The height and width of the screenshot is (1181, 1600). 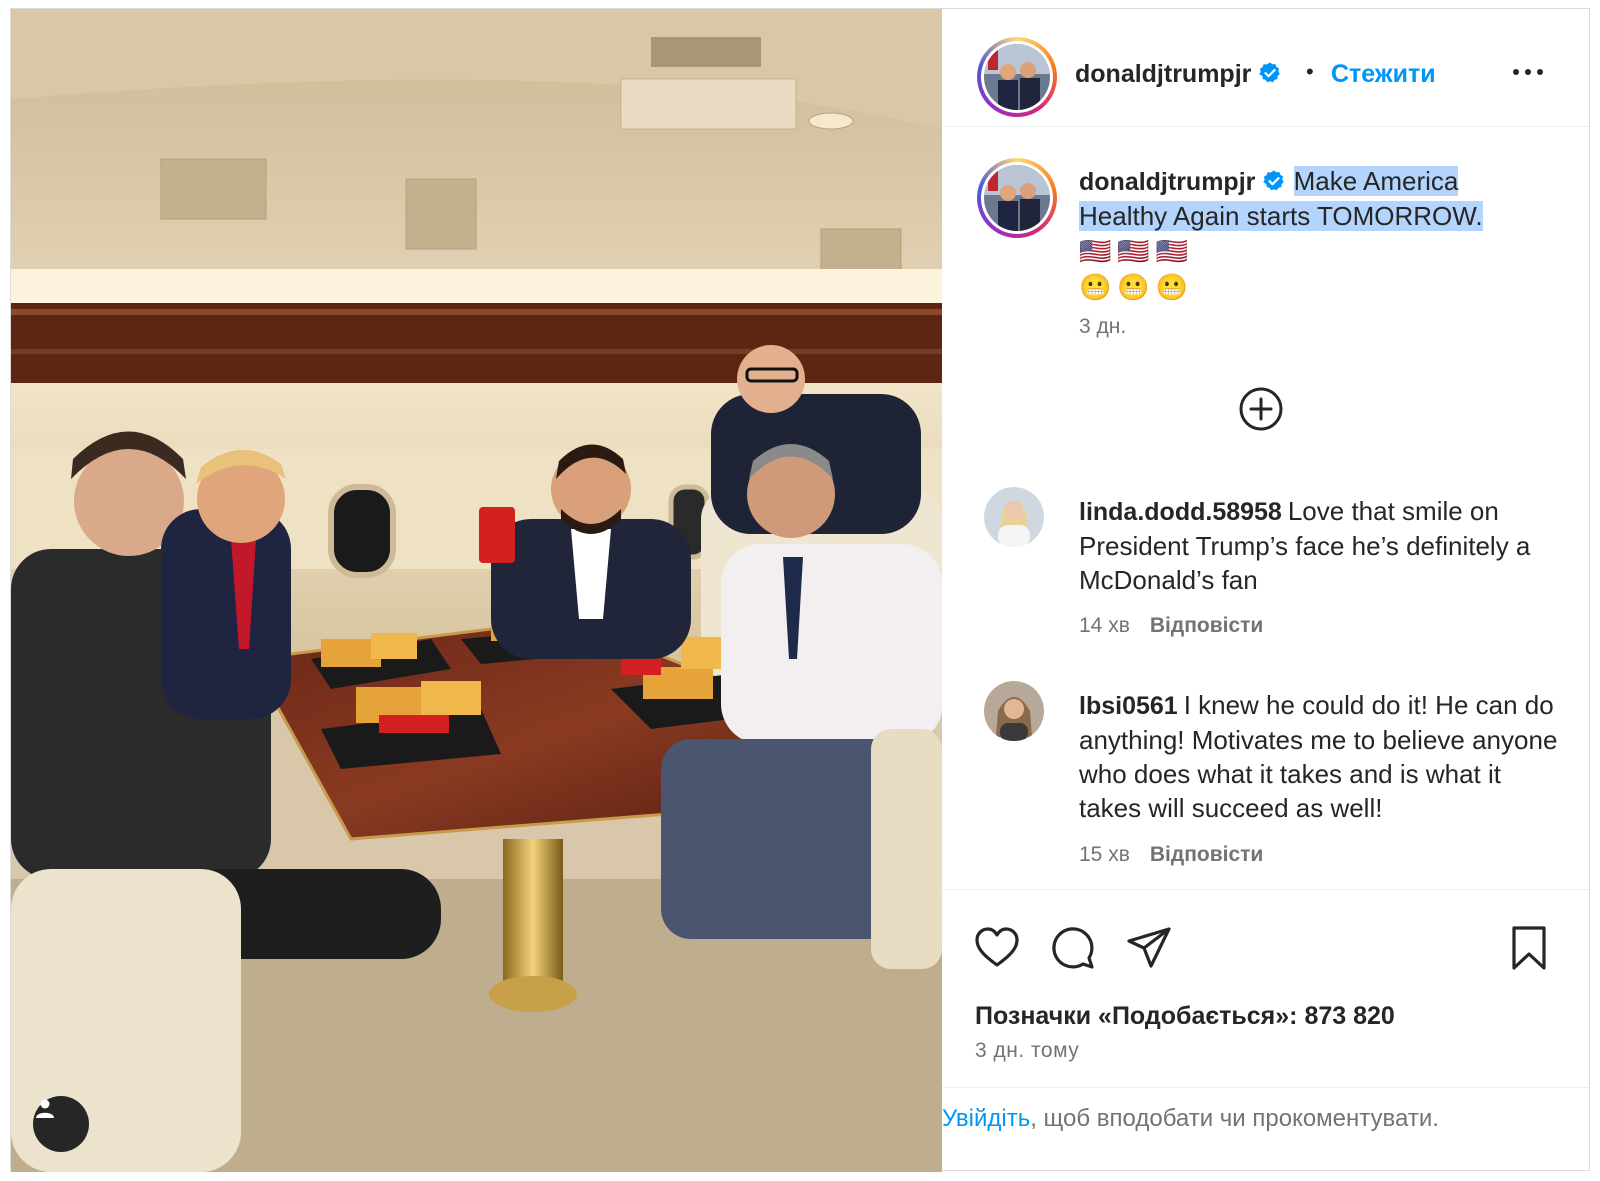 I want to click on caption-line-2: Healthy Again starts TOMORROW., so click(x=1281, y=216).